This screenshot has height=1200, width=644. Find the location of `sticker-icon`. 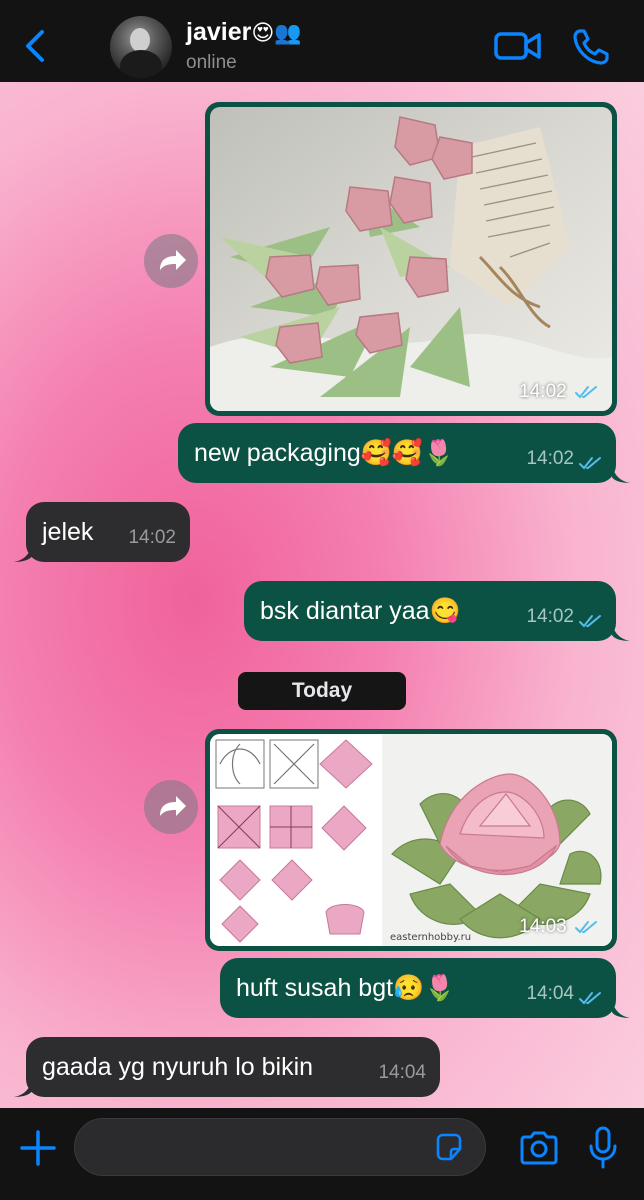

sticker-icon is located at coordinates (449, 1147).